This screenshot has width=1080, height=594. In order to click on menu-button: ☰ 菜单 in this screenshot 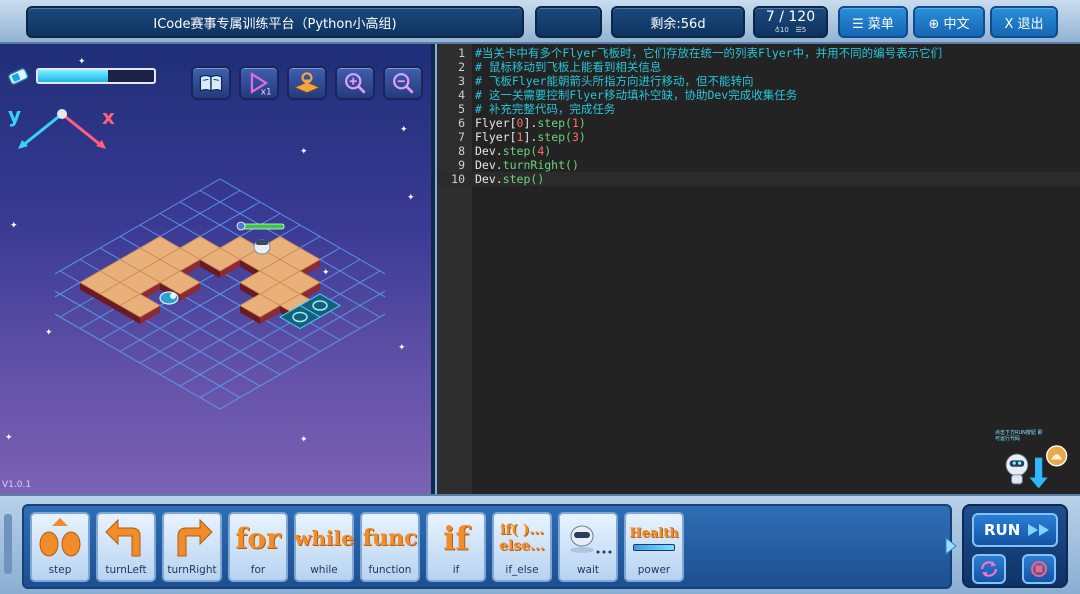, I will do `click(873, 22)`.